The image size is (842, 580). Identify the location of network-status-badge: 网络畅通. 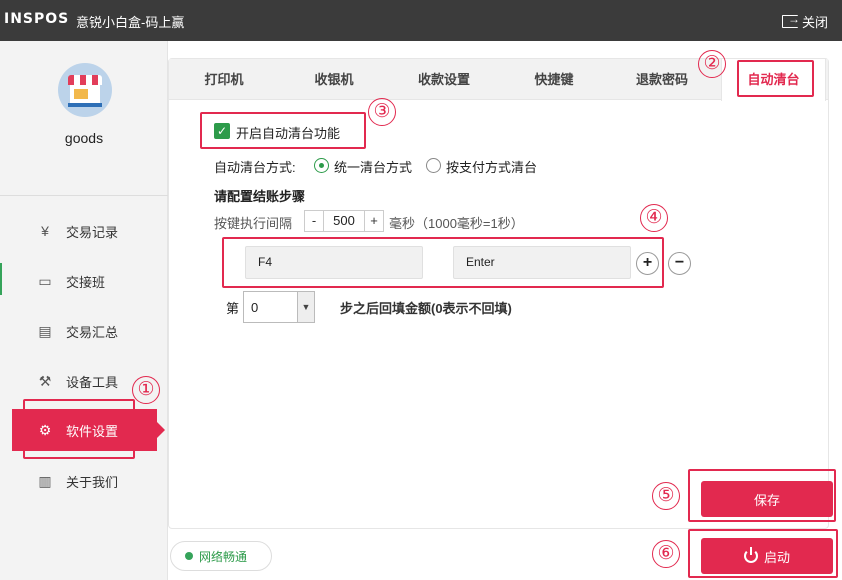
(221, 556).